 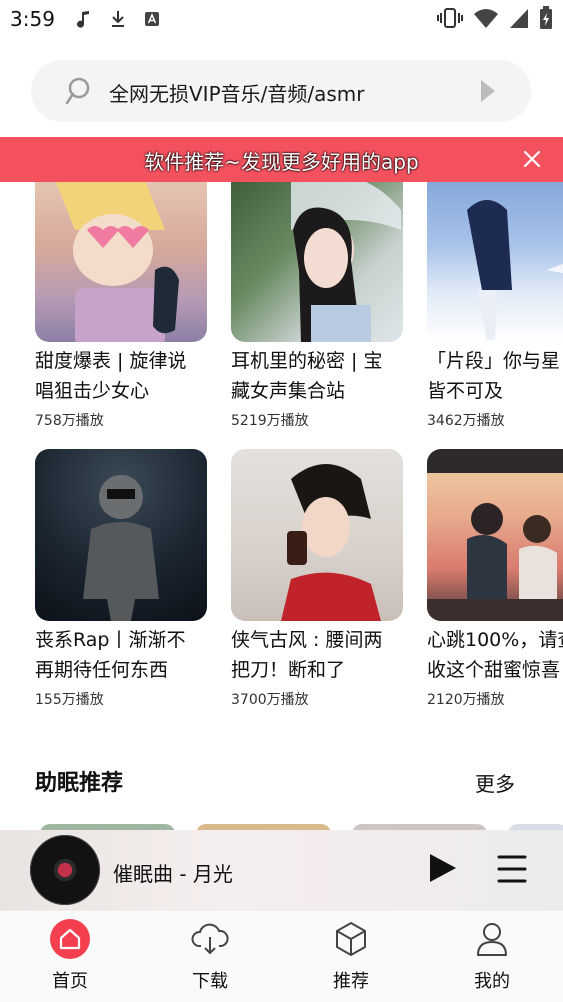 I want to click on nav-download: 下载, so click(x=210, y=956).